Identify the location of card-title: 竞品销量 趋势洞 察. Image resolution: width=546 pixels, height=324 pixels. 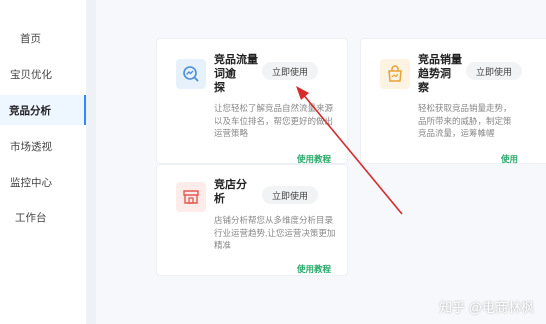
(440, 74).